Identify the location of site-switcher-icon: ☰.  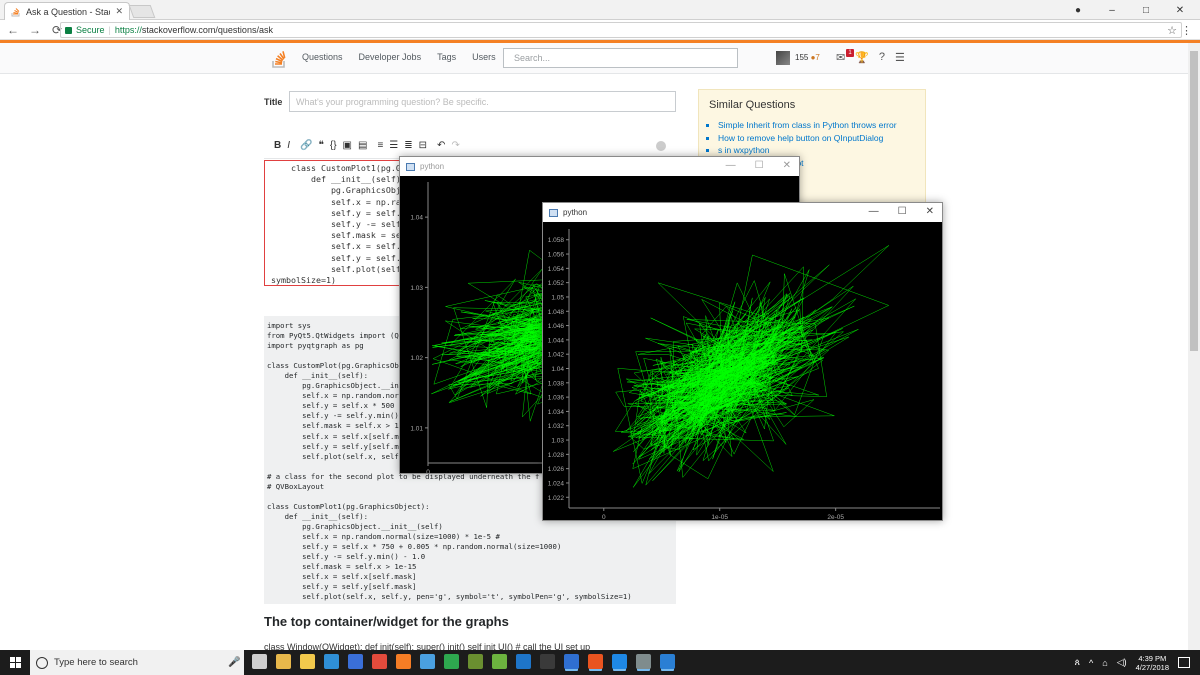
(900, 57).